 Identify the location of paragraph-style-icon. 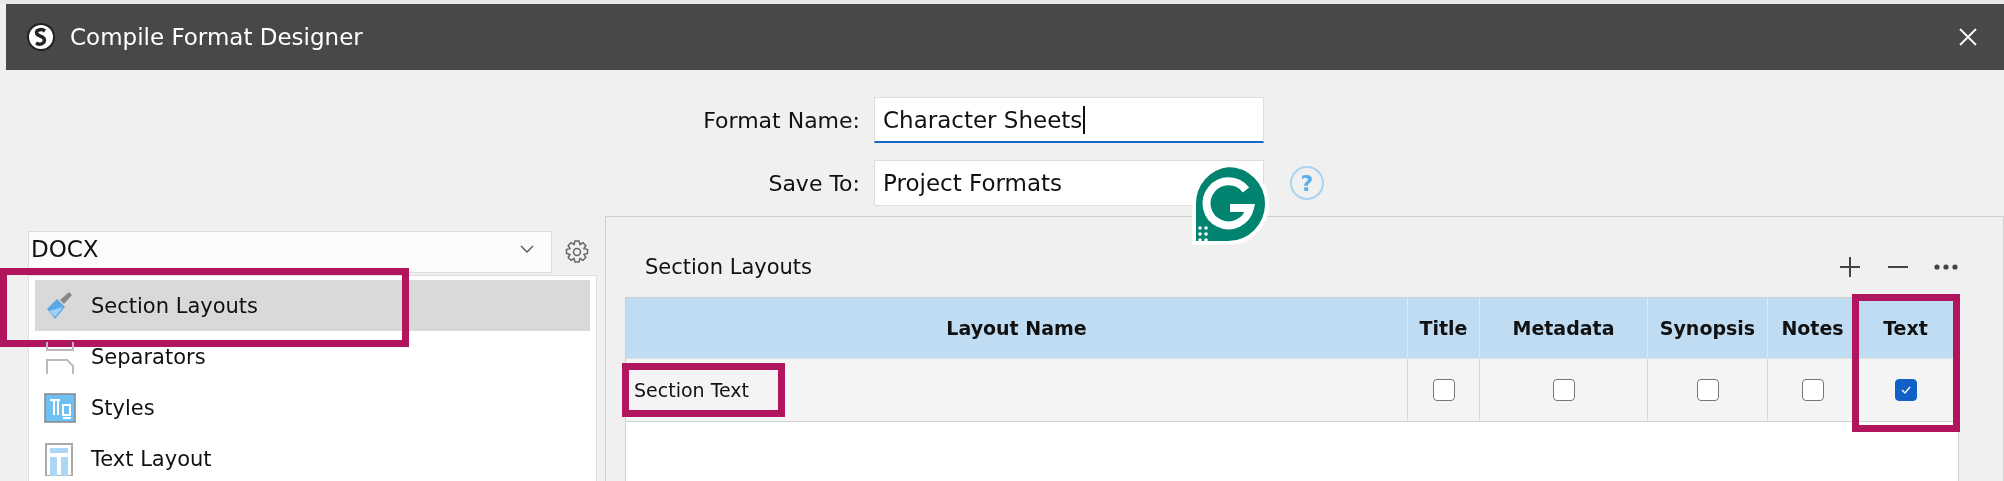
(60, 407).